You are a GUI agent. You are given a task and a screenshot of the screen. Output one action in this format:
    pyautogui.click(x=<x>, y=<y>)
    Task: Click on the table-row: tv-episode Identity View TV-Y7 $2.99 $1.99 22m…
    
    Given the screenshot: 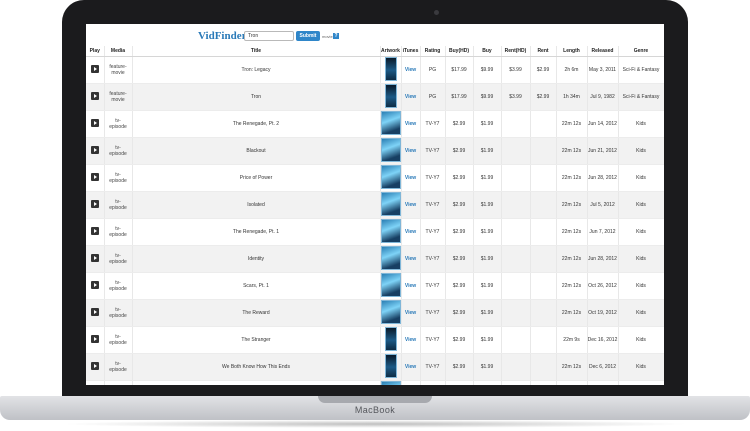 What is the action you would take?
    pyautogui.click(x=375, y=259)
    